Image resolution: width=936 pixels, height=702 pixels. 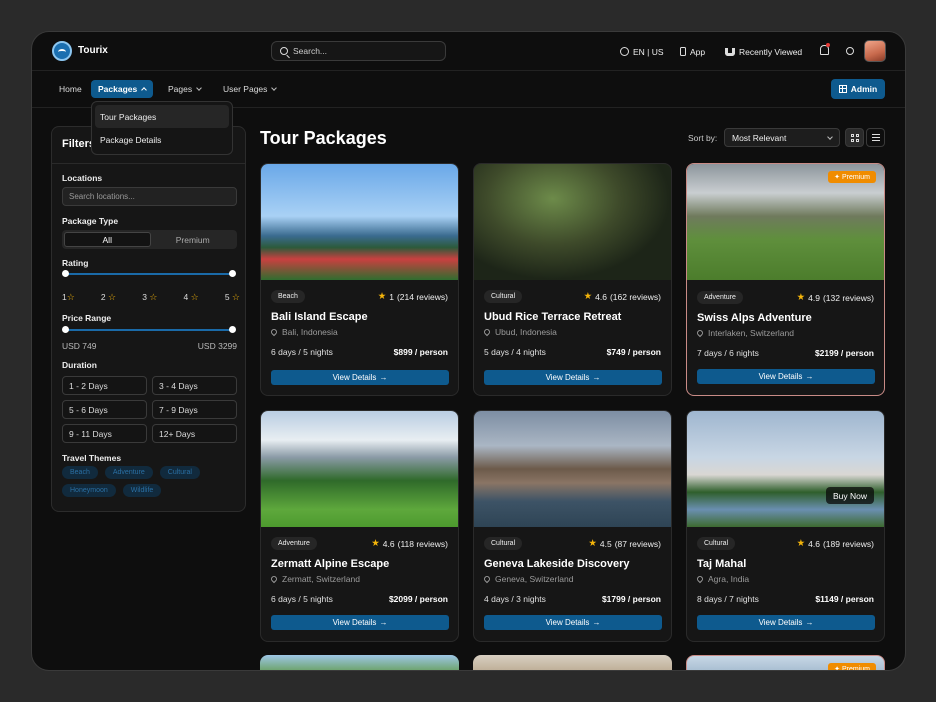 I want to click on admin-button: Admin, so click(x=858, y=89).